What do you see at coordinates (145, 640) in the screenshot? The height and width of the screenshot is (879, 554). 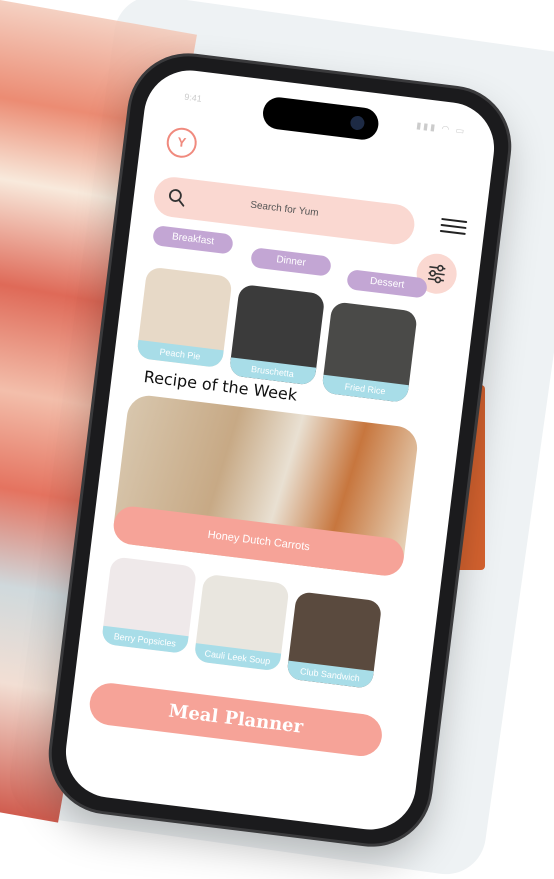 I see `recipe-card-label: Berry Popsicles` at bounding box center [145, 640].